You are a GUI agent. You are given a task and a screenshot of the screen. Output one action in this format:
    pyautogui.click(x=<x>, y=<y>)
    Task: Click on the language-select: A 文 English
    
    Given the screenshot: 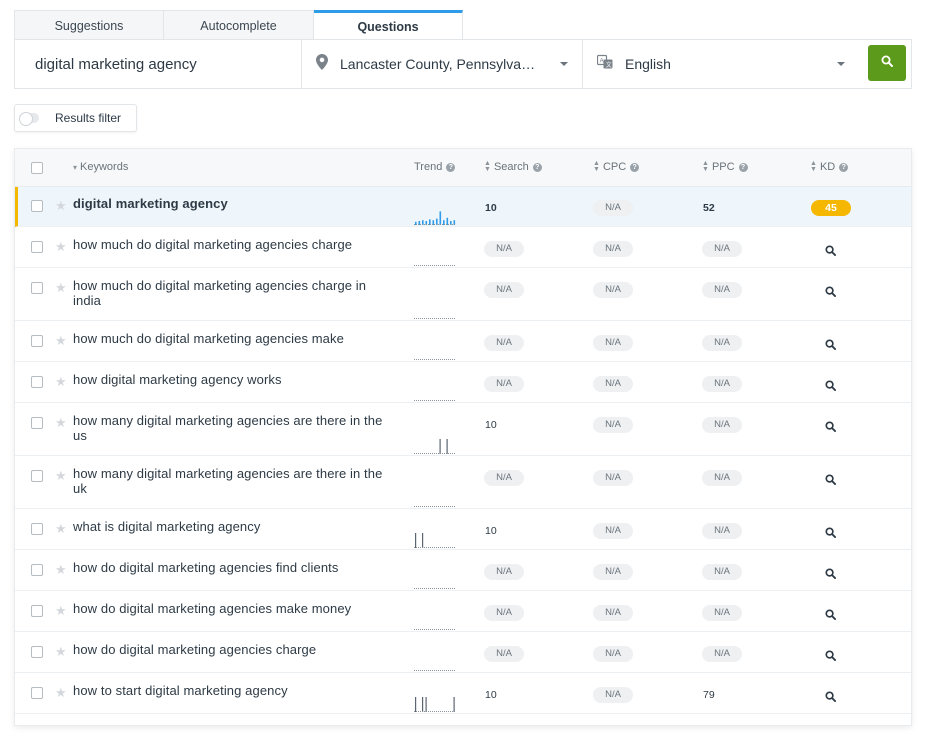 What is the action you would take?
    pyautogui.click(x=721, y=64)
    